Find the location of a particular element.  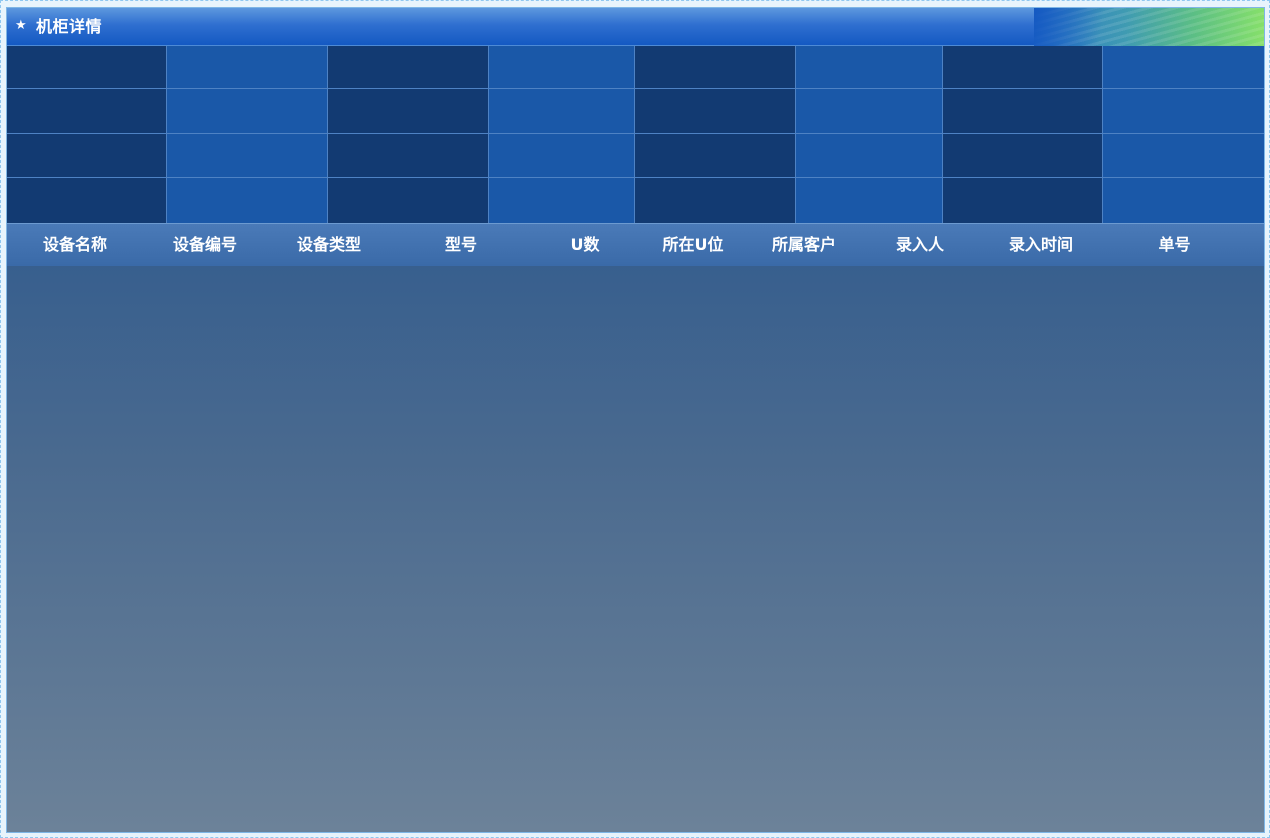

column-header-u-position: 所在U位 is located at coordinates (693, 245).